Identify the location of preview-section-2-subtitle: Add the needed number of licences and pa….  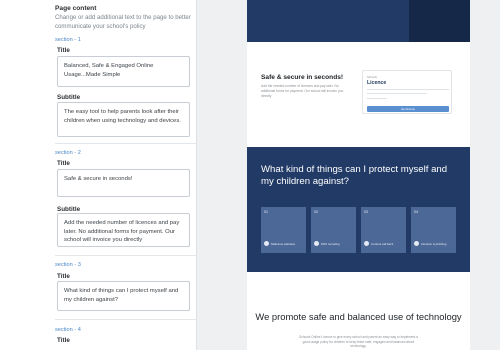
(302, 91).